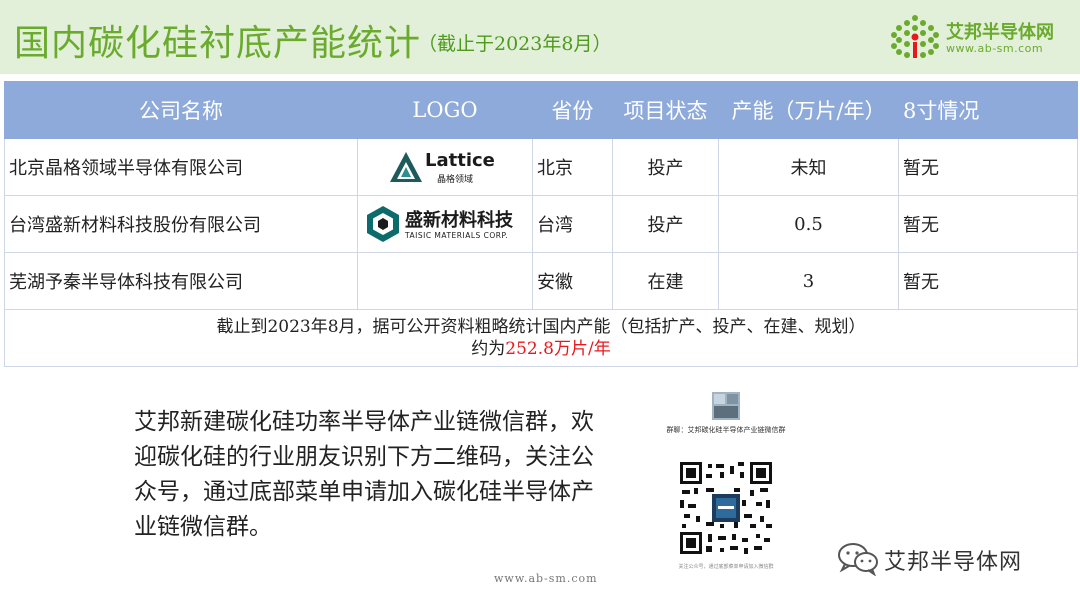  Describe the element at coordinates (181, 110) in the screenshot. I see `col-header-company: 公司名称` at that location.